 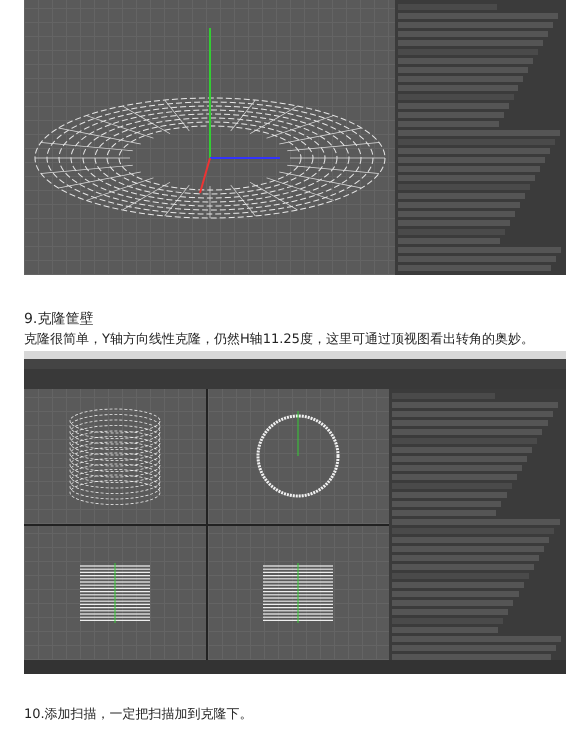 What do you see at coordinates (139, 715) in the screenshot?
I see `step-text: 10.添加扫描，一定把扫描加到克隆下。` at bounding box center [139, 715].